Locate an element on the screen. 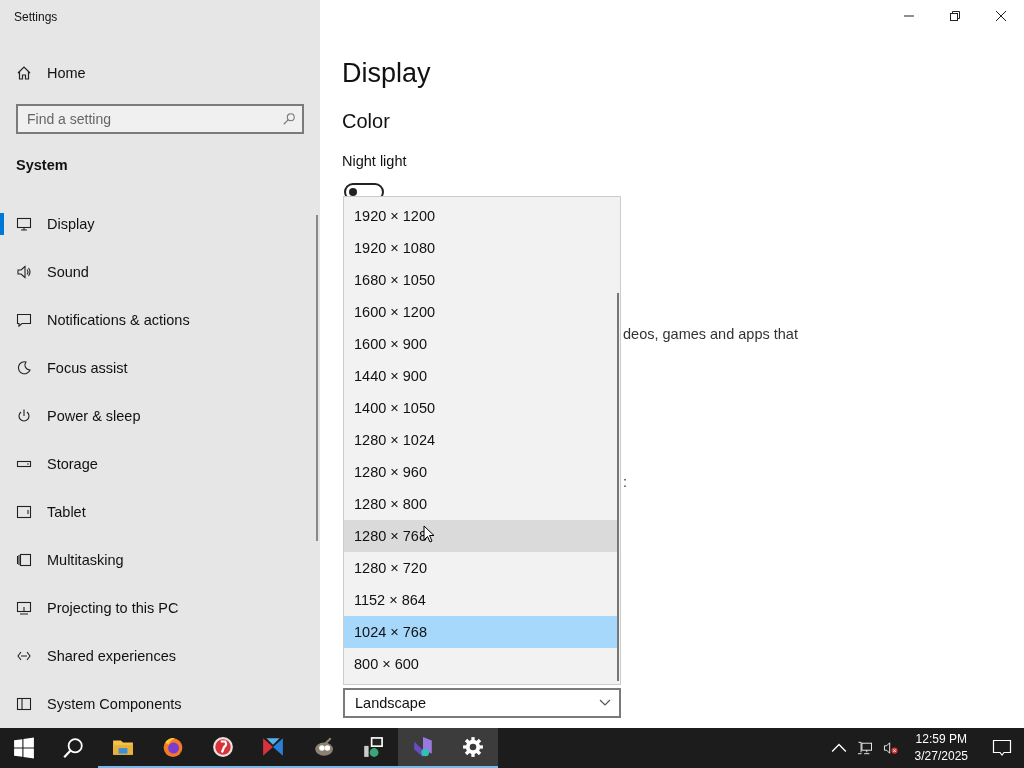 The width and height of the screenshot is (1024, 768). message-icon is located at coordinates (24, 320).